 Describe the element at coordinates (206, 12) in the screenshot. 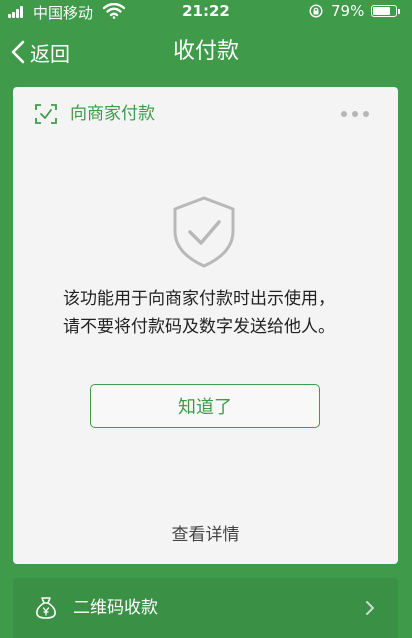

I see `status-bar: 中国移动 21:22 79%` at that location.